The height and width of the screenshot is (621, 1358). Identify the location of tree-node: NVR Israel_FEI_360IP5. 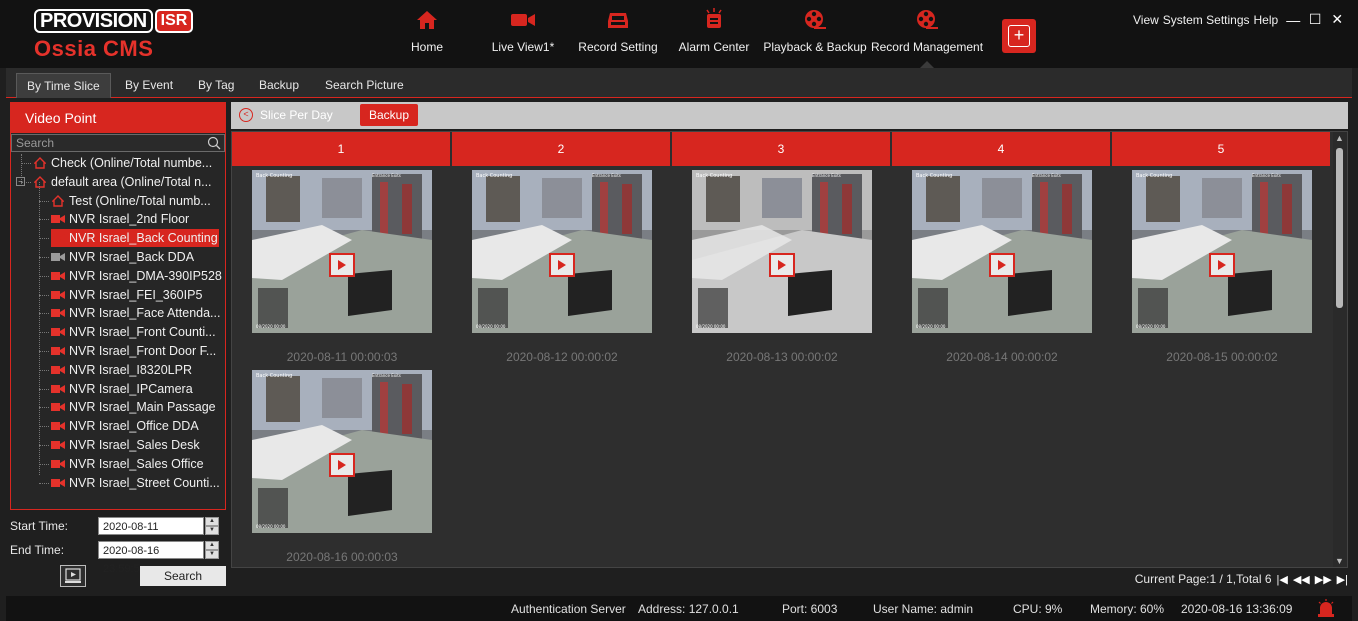
(126, 295).